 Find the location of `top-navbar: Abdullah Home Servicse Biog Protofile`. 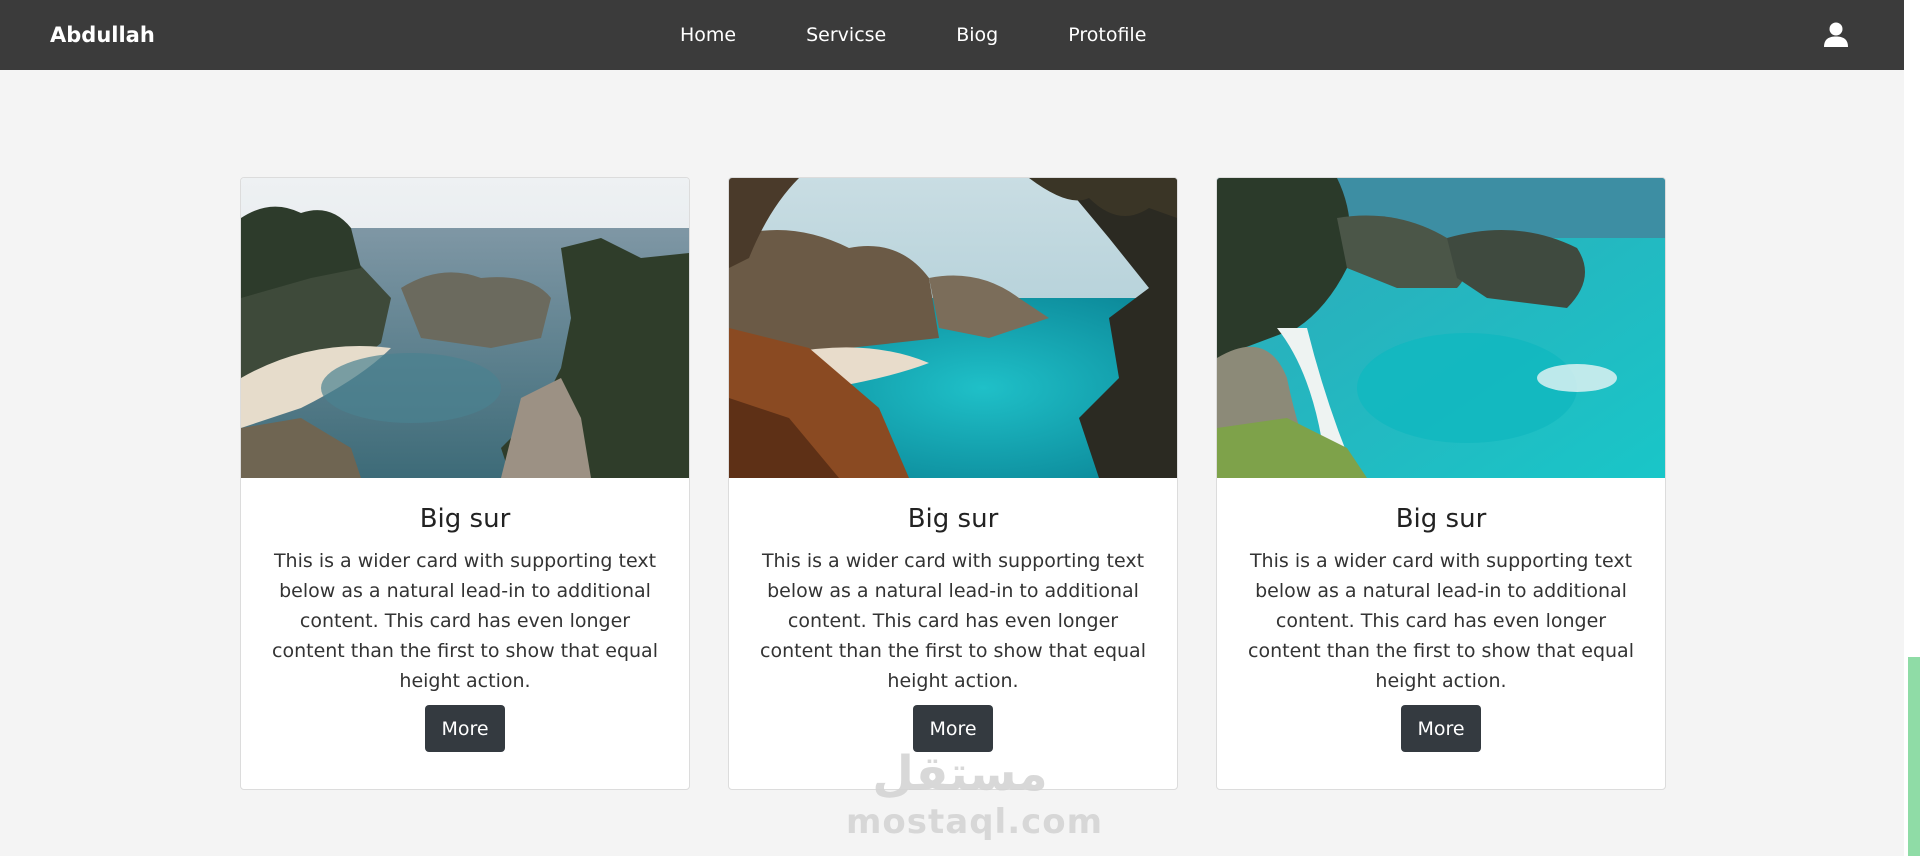

top-navbar: Abdullah Home Servicse Biog Protofile is located at coordinates (952, 35).